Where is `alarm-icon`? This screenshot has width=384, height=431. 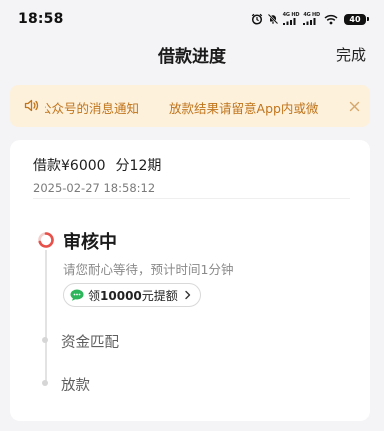 alarm-icon is located at coordinates (257, 19).